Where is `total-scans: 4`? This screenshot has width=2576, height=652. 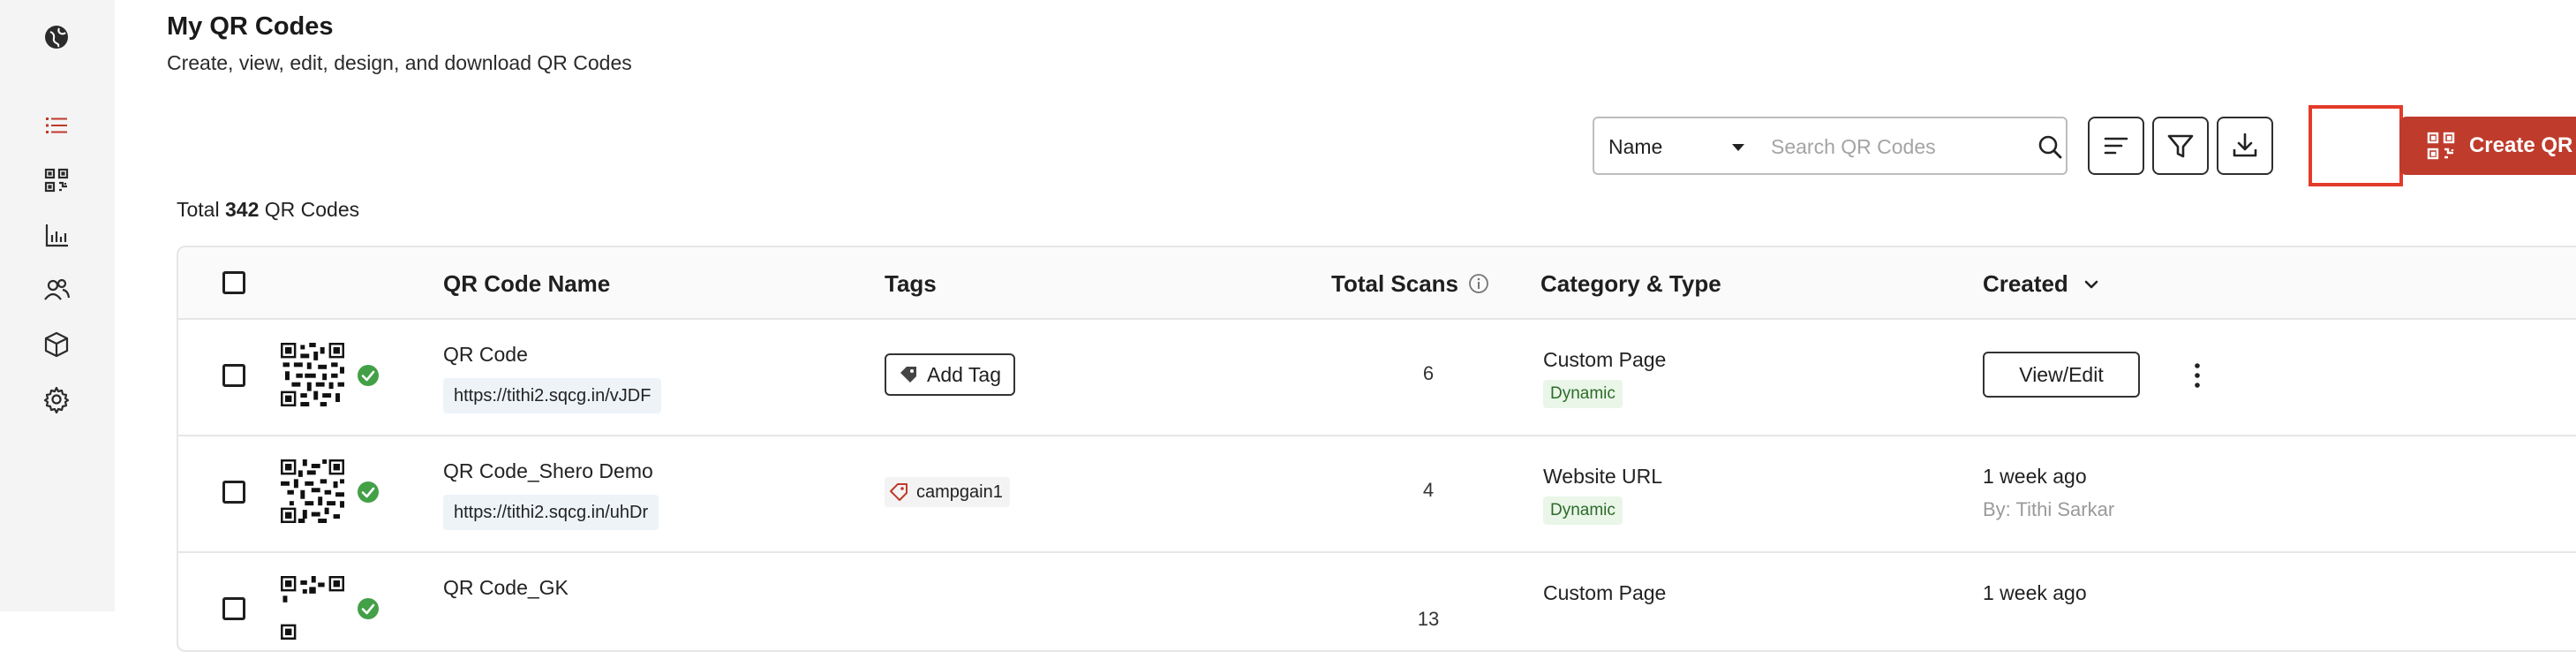 total-scans: 4 is located at coordinates (1429, 490).